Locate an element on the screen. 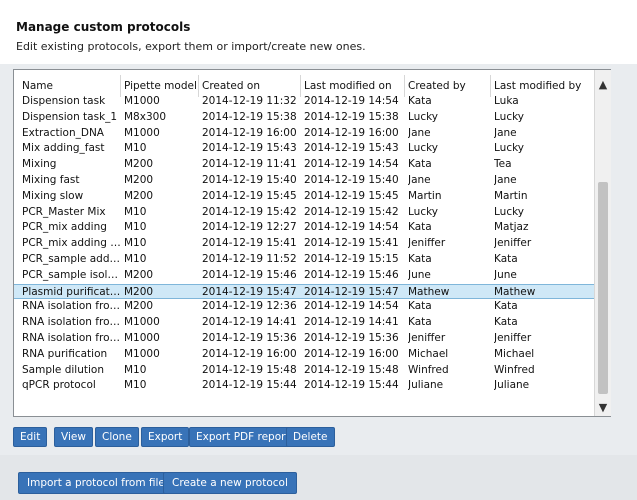 The width and height of the screenshot is (637, 500). table-cell: Winfred is located at coordinates (428, 369).